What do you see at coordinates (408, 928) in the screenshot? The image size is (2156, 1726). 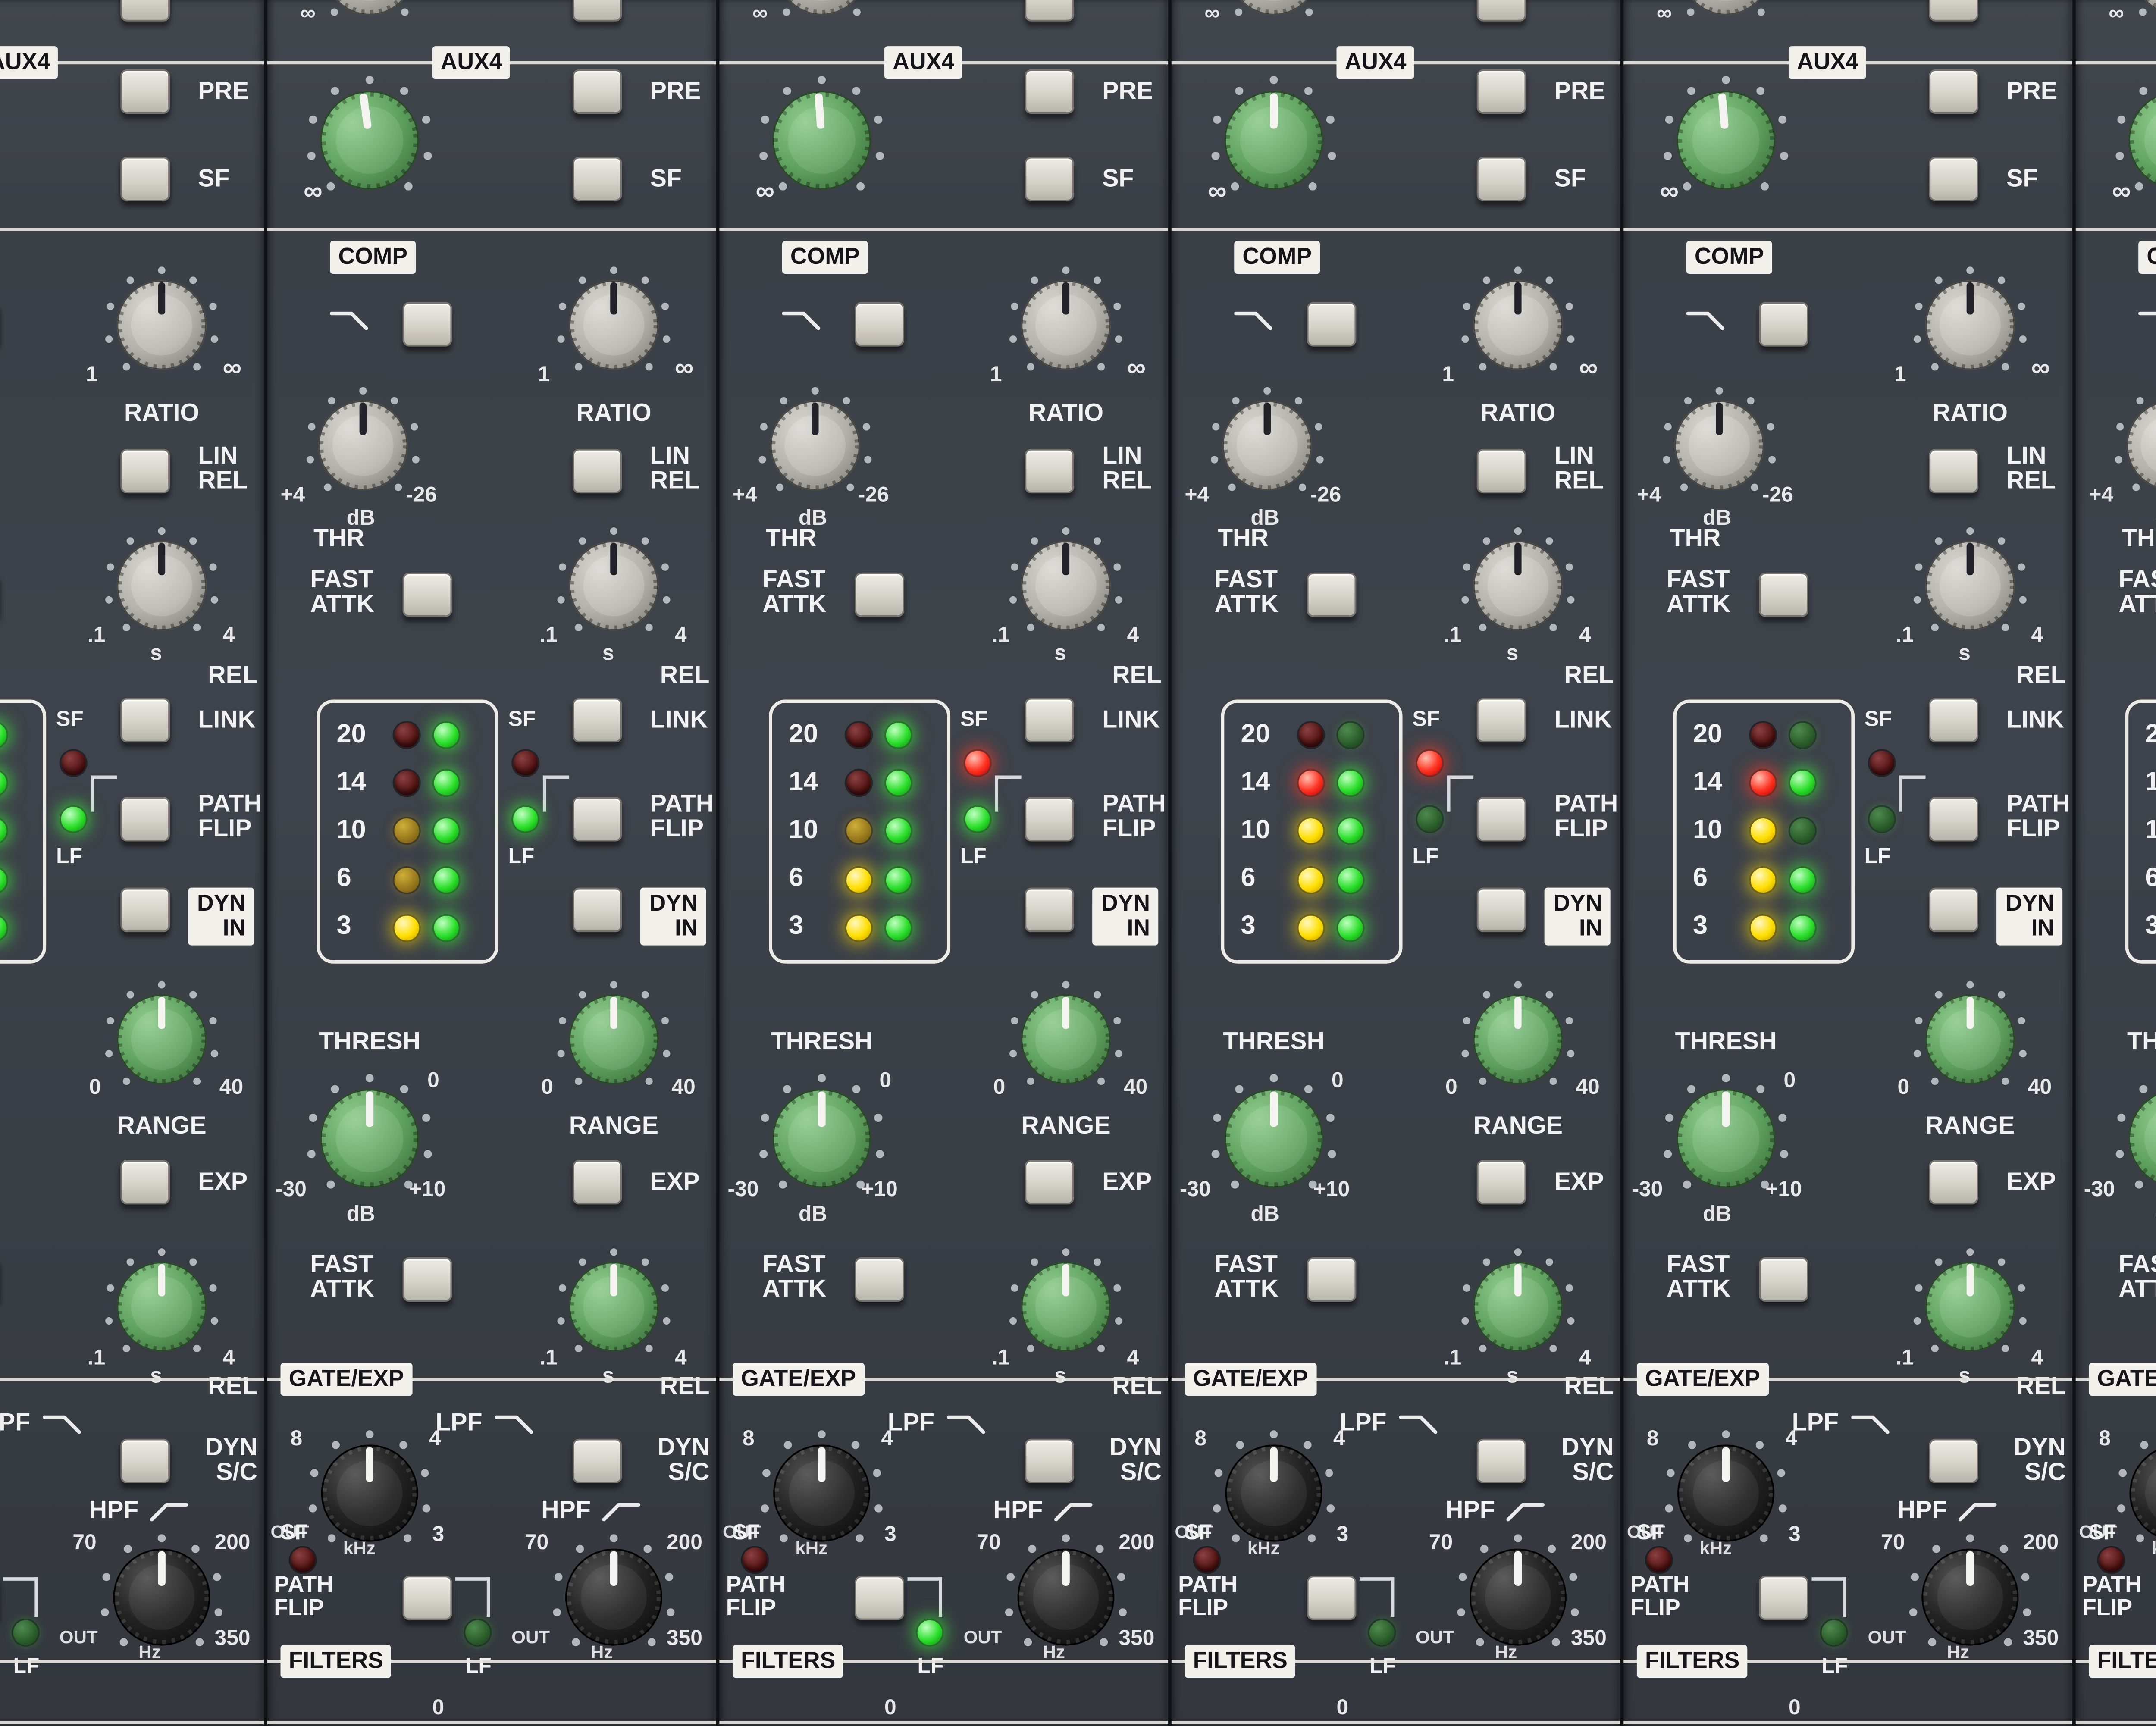 I see `meter-row: 3` at bounding box center [408, 928].